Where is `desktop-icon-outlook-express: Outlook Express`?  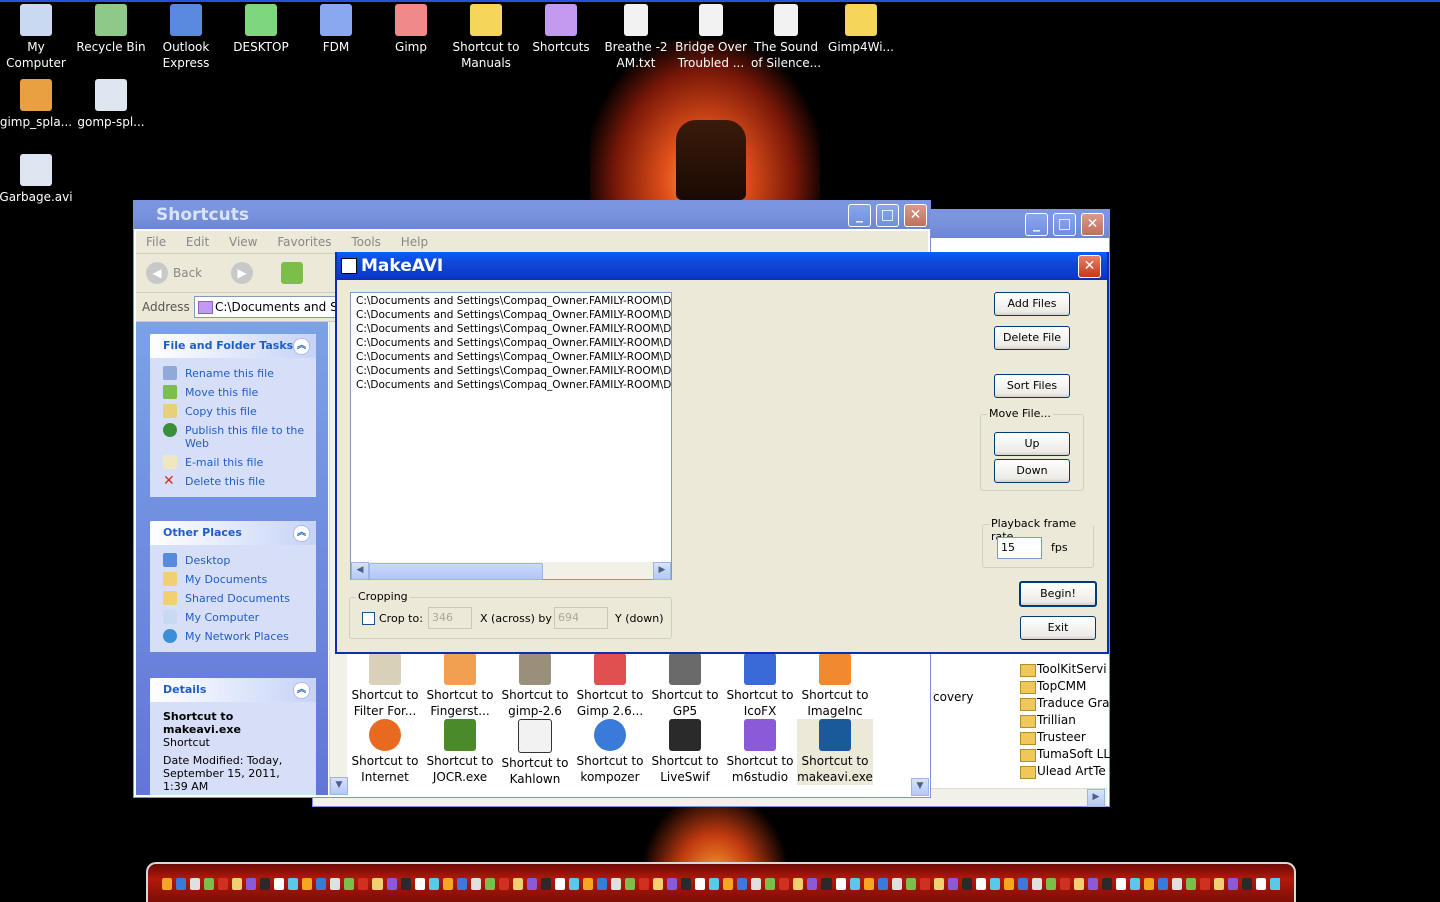
desktop-icon-outlook-express: Outlook Express is located at coordinates (186, 37).